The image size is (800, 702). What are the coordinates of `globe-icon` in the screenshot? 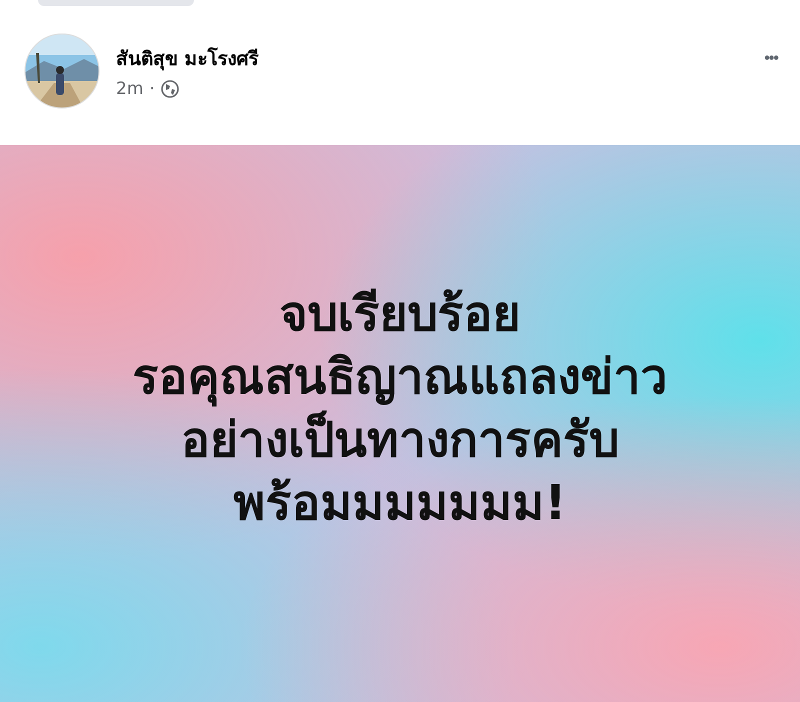 It's located at (169, 89).